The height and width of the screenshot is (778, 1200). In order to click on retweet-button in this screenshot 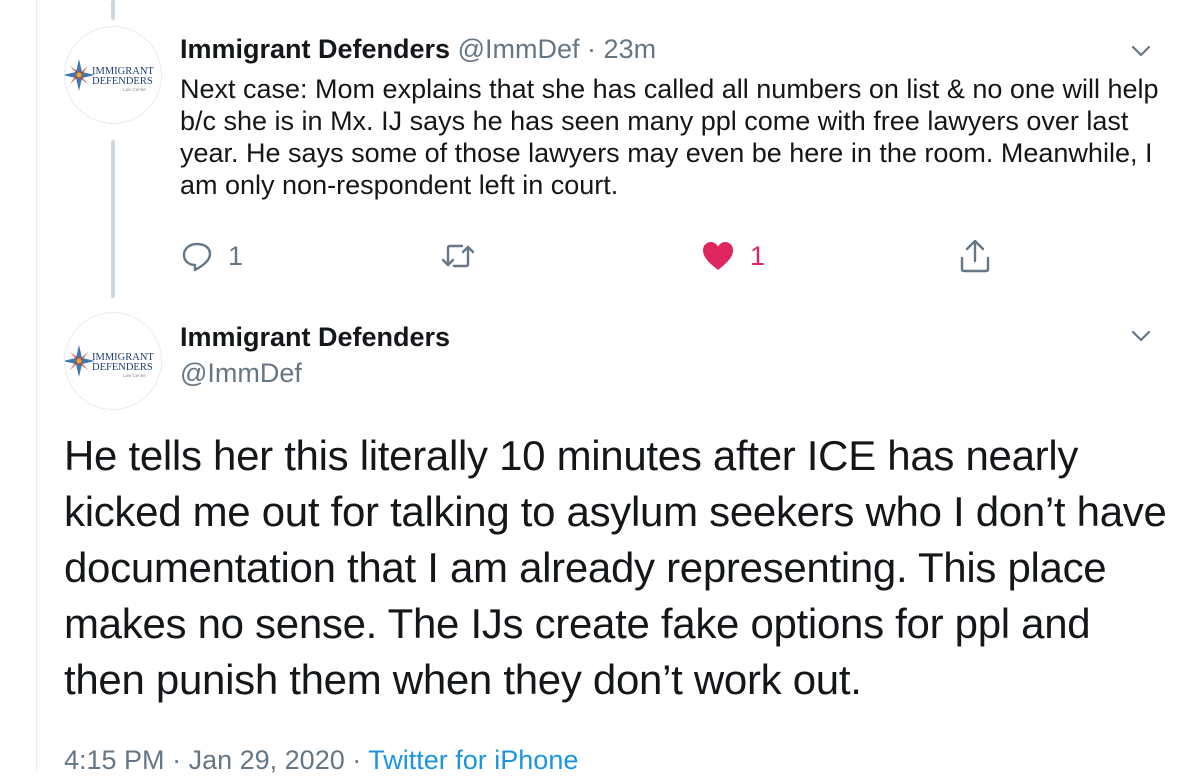, I will do `click(458, 256)`.